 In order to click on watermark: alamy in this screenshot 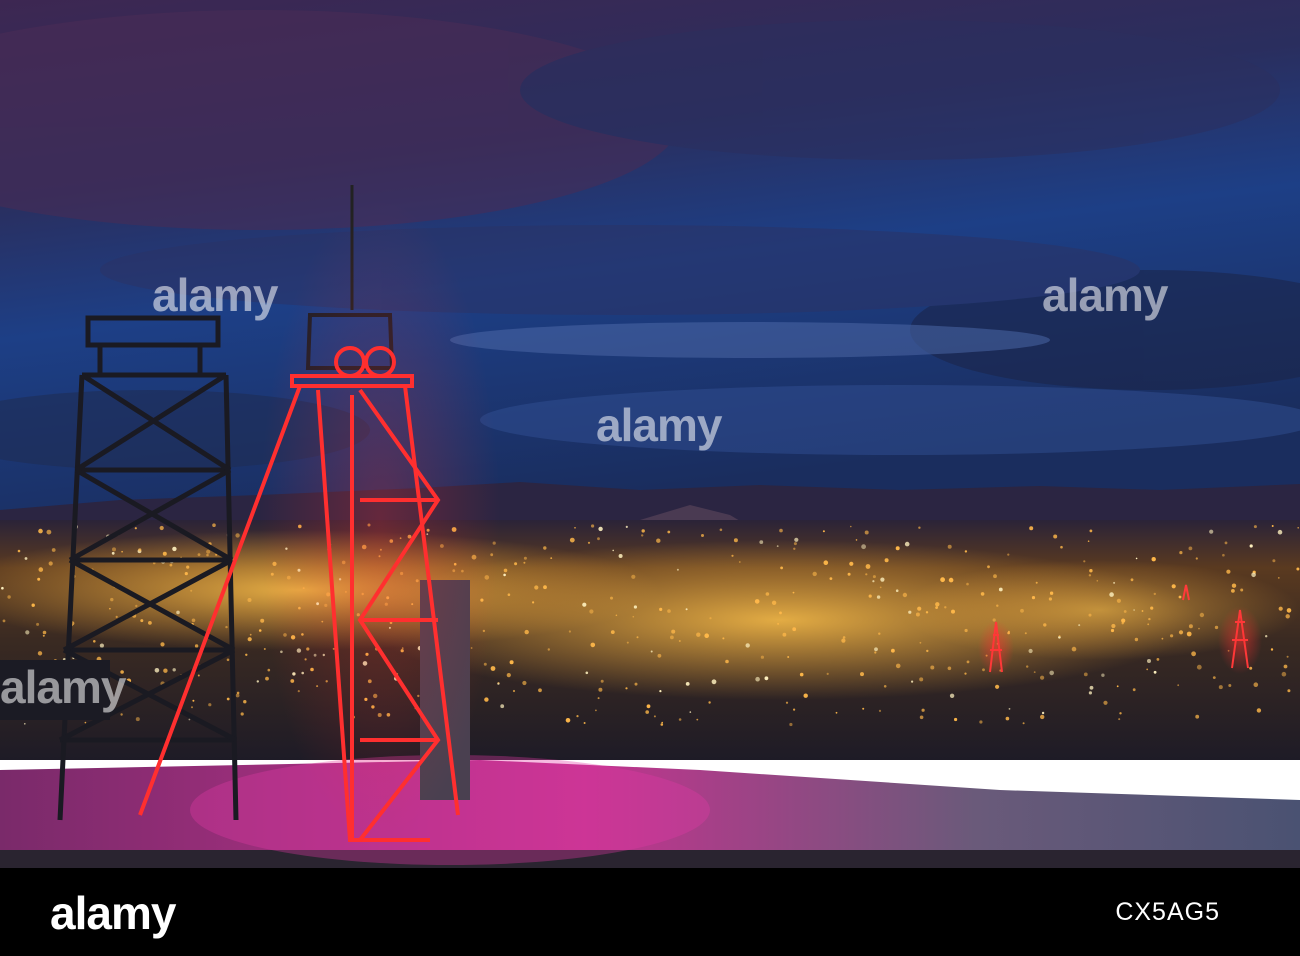, I will do `click(215, 295)`.